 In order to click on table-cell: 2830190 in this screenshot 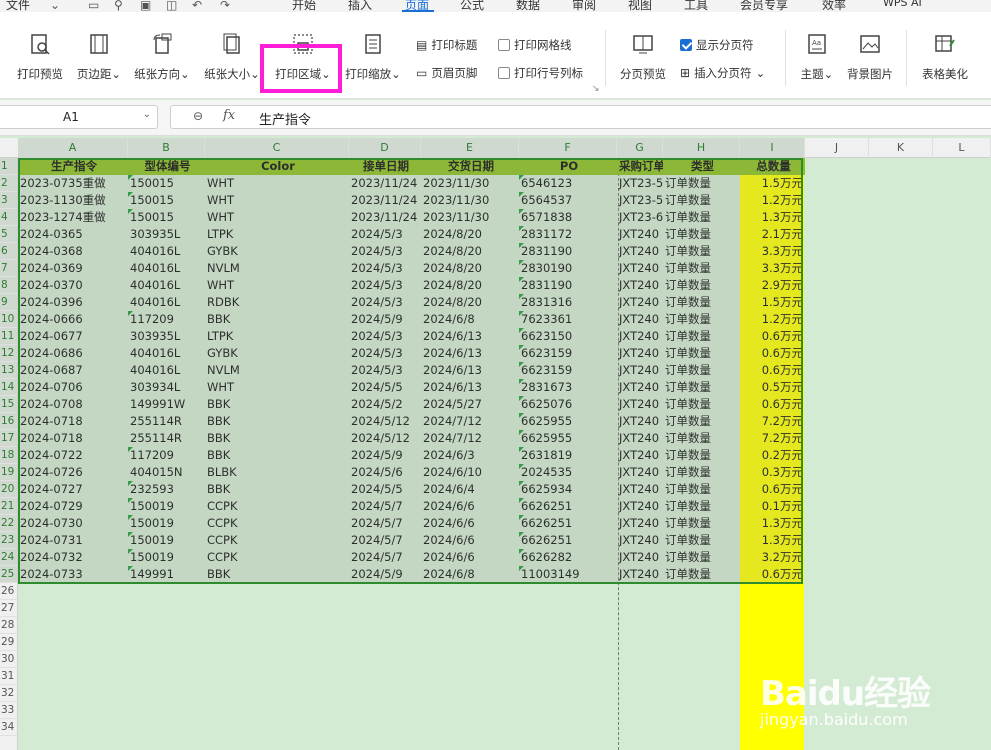, I will do `click(568, 268)`.